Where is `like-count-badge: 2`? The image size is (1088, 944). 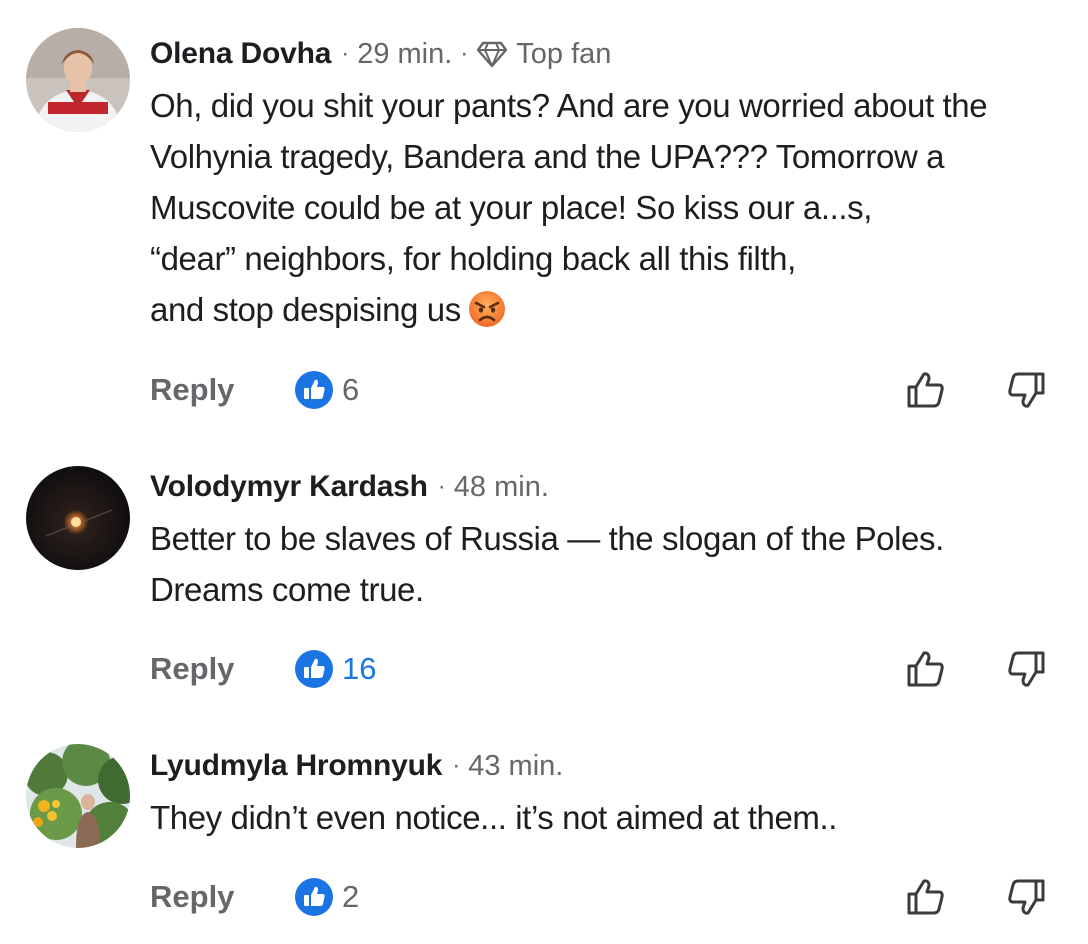
like-count-badge: 2 is located at coordinates (326, 897).